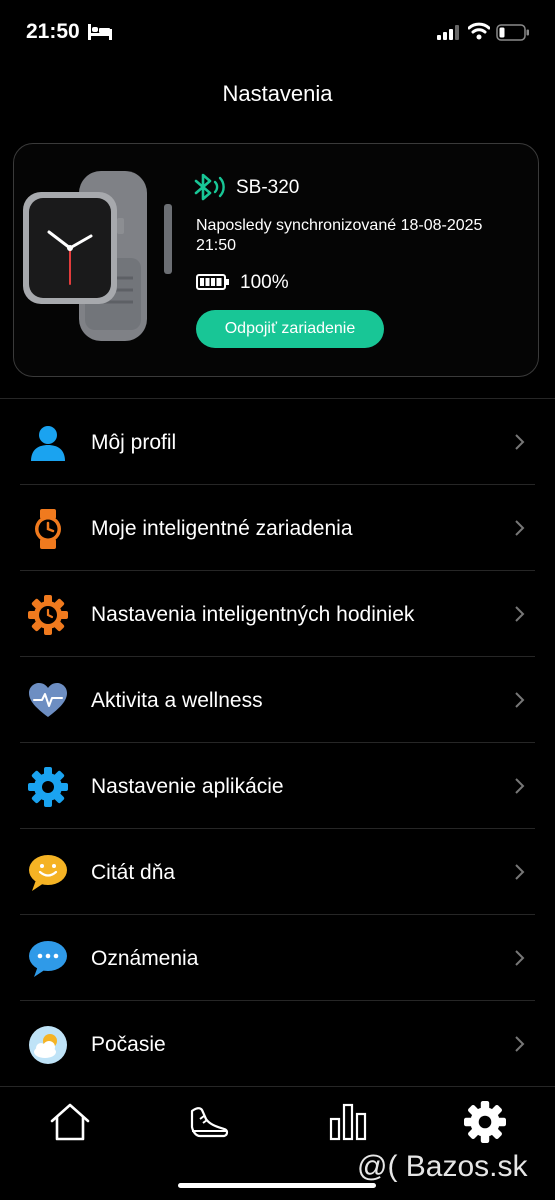  What do you see at coordinates (264, 282) in the screenshot?
I see `device-battery-value: 100%` at bounding box center [264, 282].